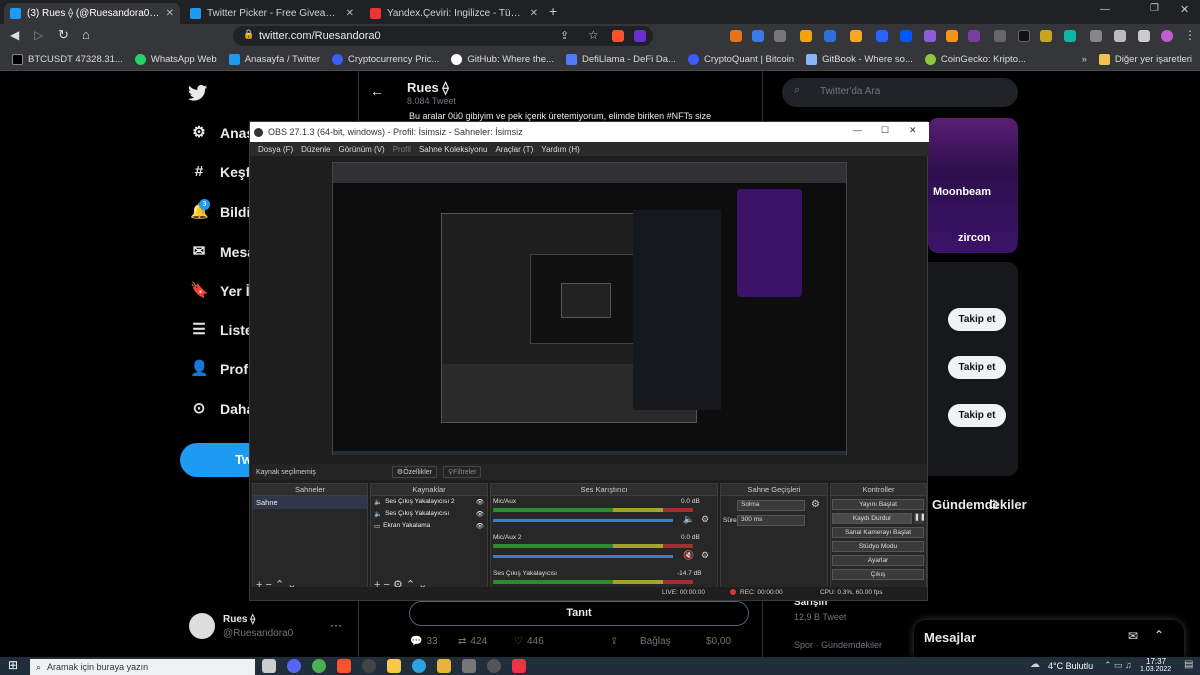 The height and width of the screenshot is (675, 1200). What do you see at coordinates (223, 369) in the screenshot?
I see `nav-profile: 👤 Profil` at bounding box center [223, 369].